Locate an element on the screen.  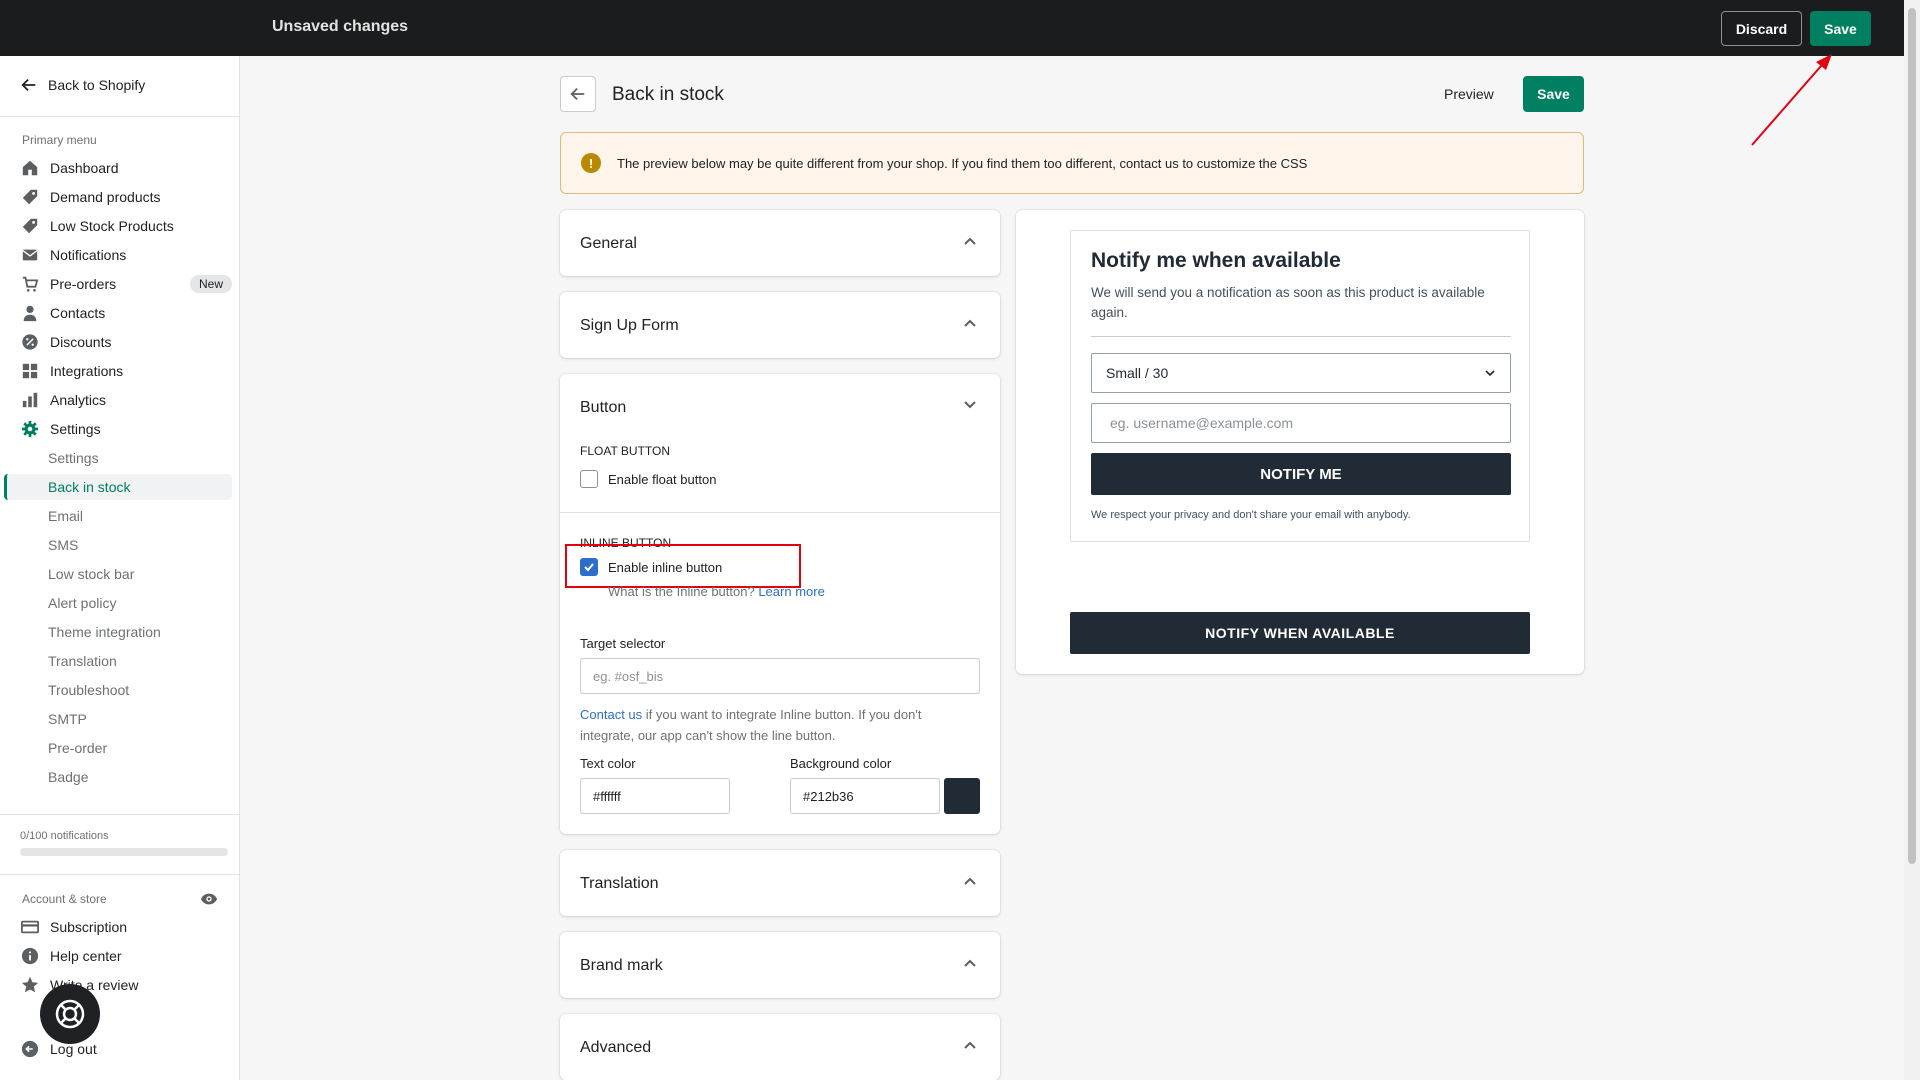
section-title: Button is located at coordinates (603, 408).